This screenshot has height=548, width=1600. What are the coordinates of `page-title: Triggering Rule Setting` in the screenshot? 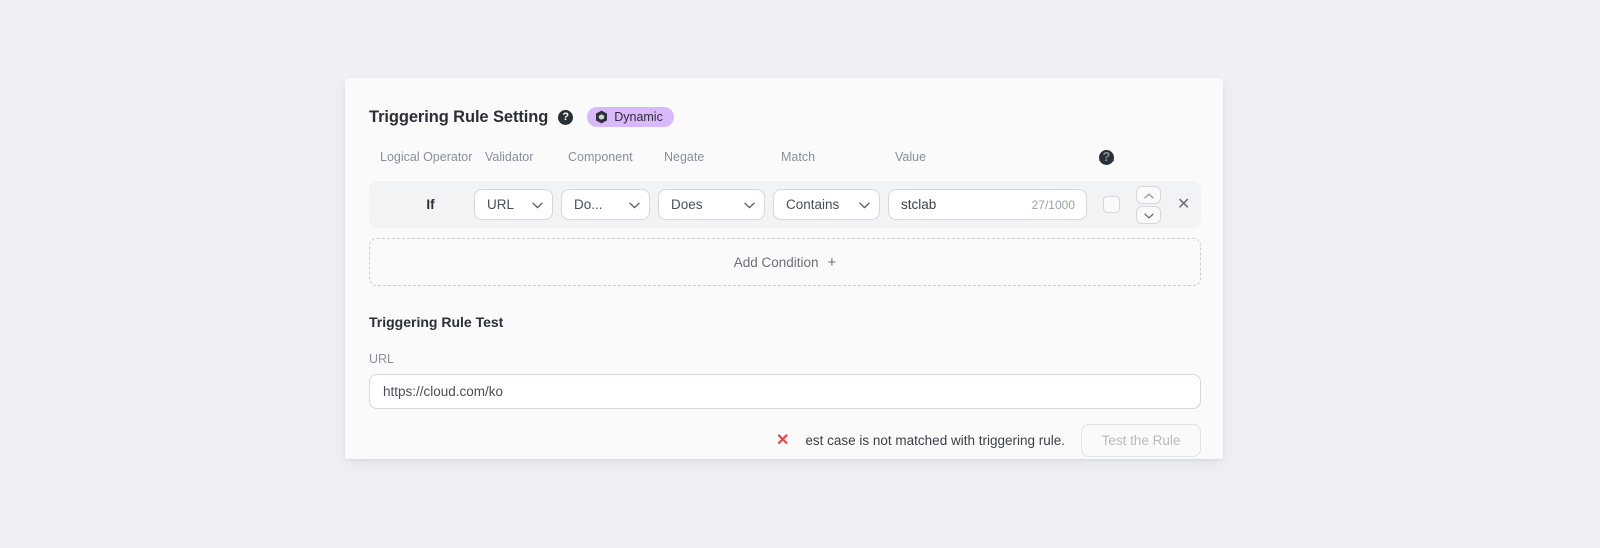 It's located at (459, 116).